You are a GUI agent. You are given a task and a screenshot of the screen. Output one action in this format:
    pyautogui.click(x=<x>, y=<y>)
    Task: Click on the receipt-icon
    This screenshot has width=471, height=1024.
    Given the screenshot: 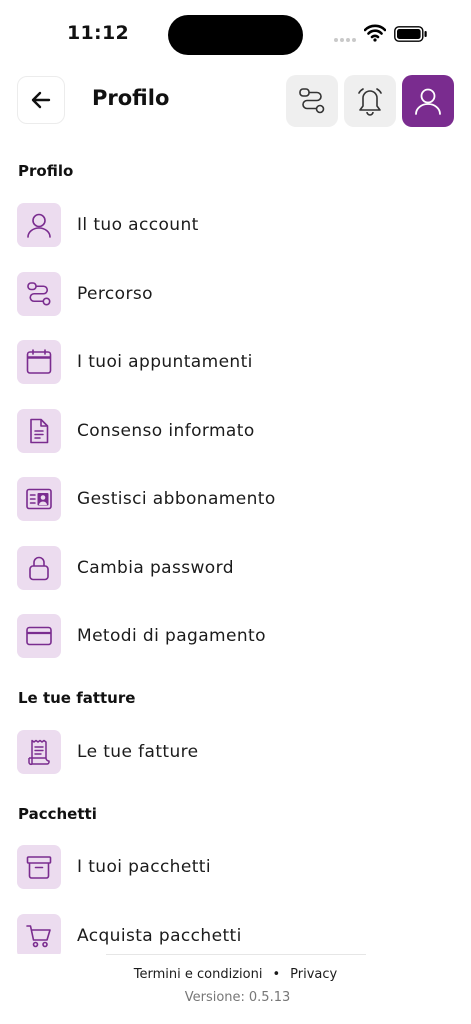 What is the action you would take?
    pyautogui.click(x=39, y=752)
    